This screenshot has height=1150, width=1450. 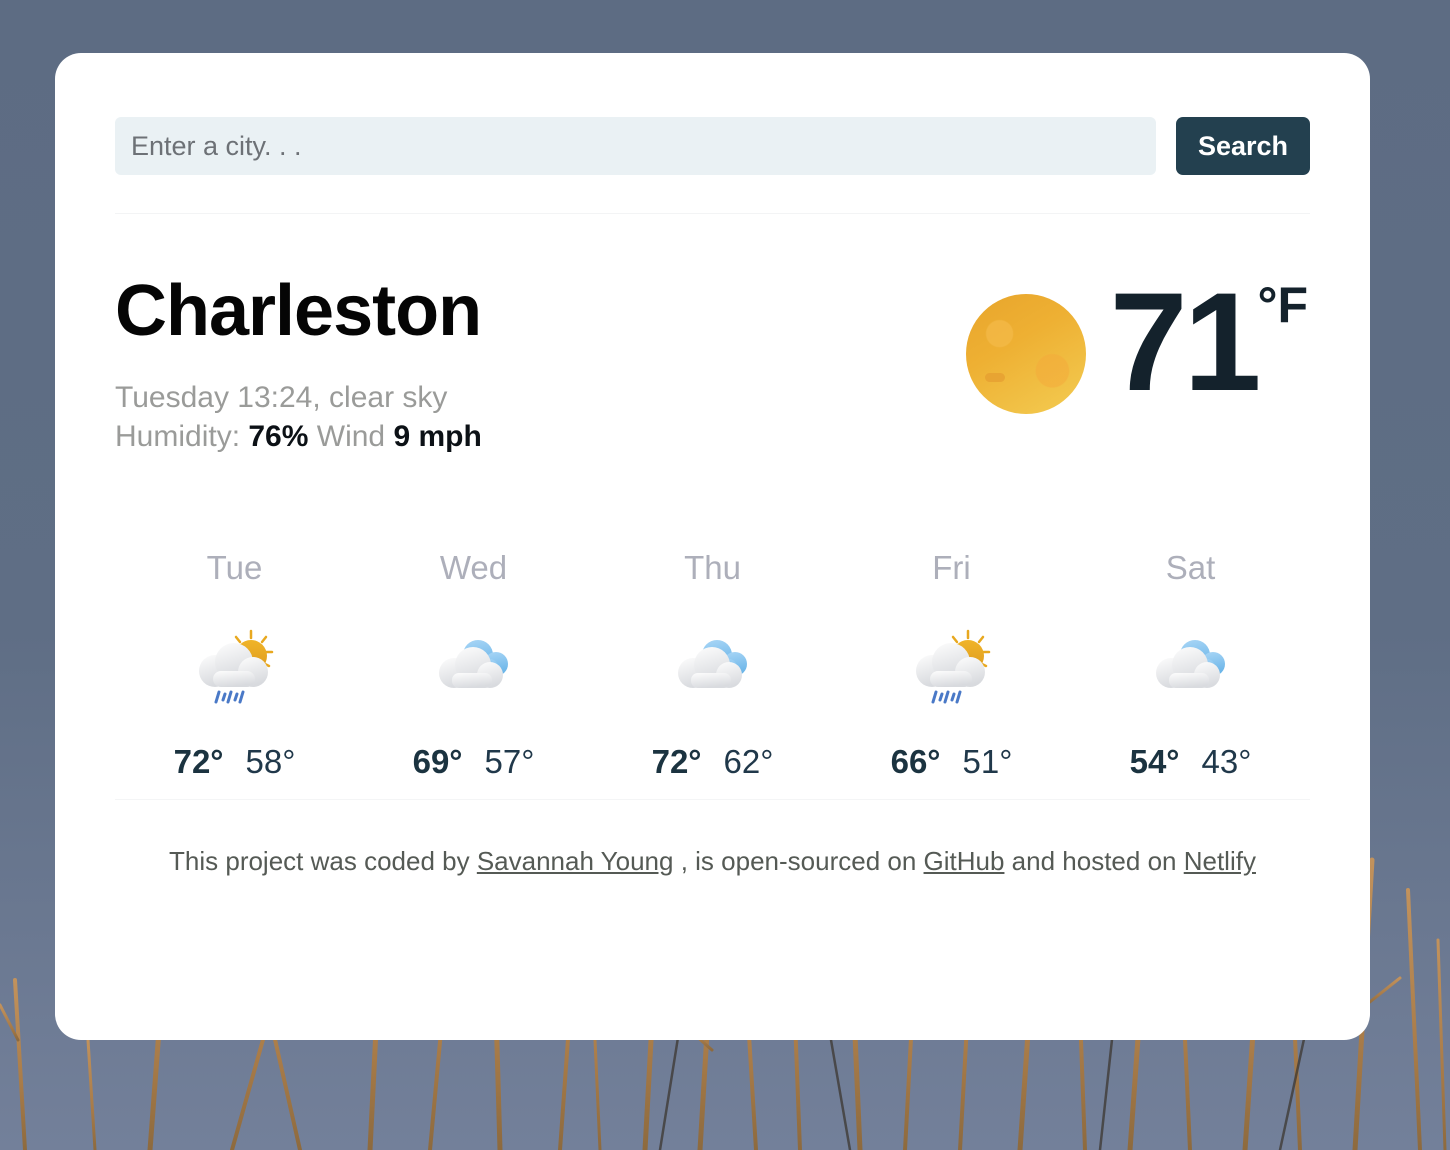 What do you see at coordinates (712, 213) in the screenshot?
I see `header-divider` at bounding box center [712, 213].